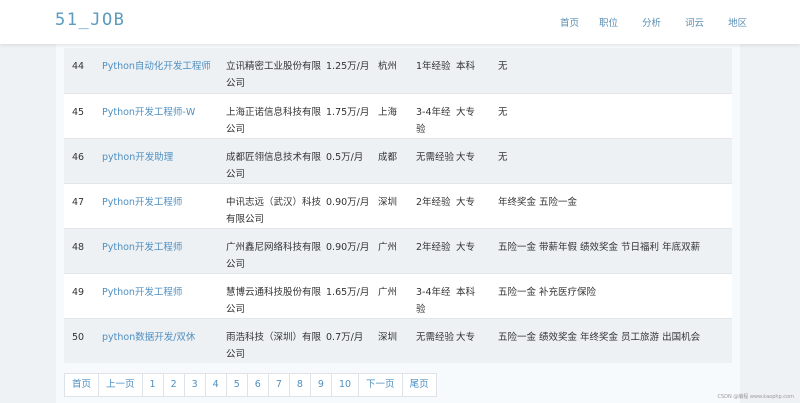 Image resolution: width=800 pixels, height=403 pixels. What do you see at coordinates (195, 385) in the screenshot?
I see `page-3-button: 3` at bounding box center [195, 385].